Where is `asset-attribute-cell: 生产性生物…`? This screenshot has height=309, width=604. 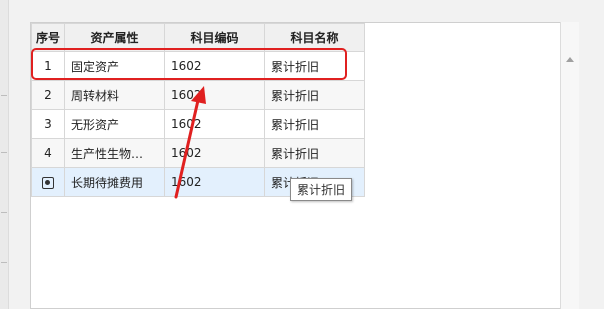 asset-attribute-cell: 生产性生物… is located at coordinates (114, 153).